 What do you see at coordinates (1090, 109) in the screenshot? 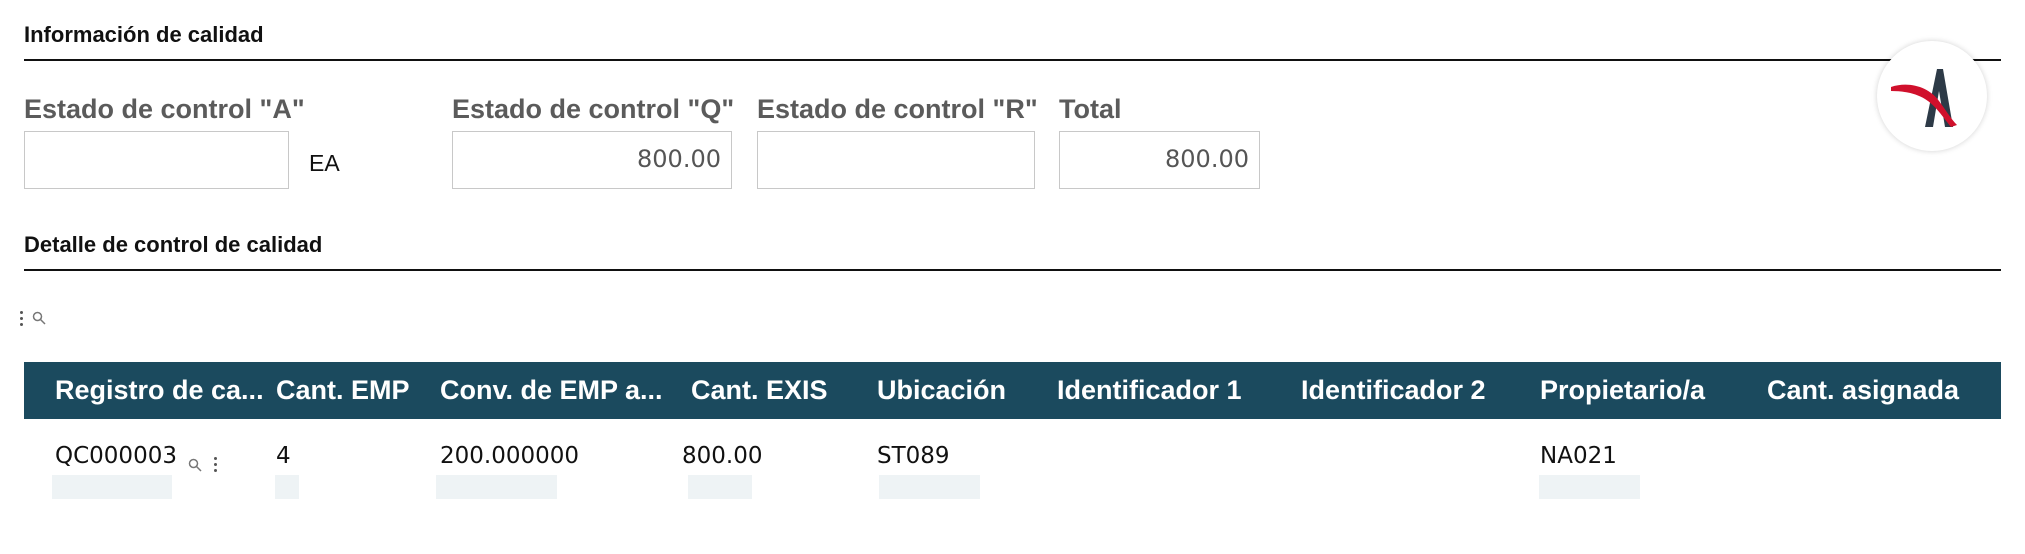
I see `field-label-total: Total` at bounding box center [1090, 109].